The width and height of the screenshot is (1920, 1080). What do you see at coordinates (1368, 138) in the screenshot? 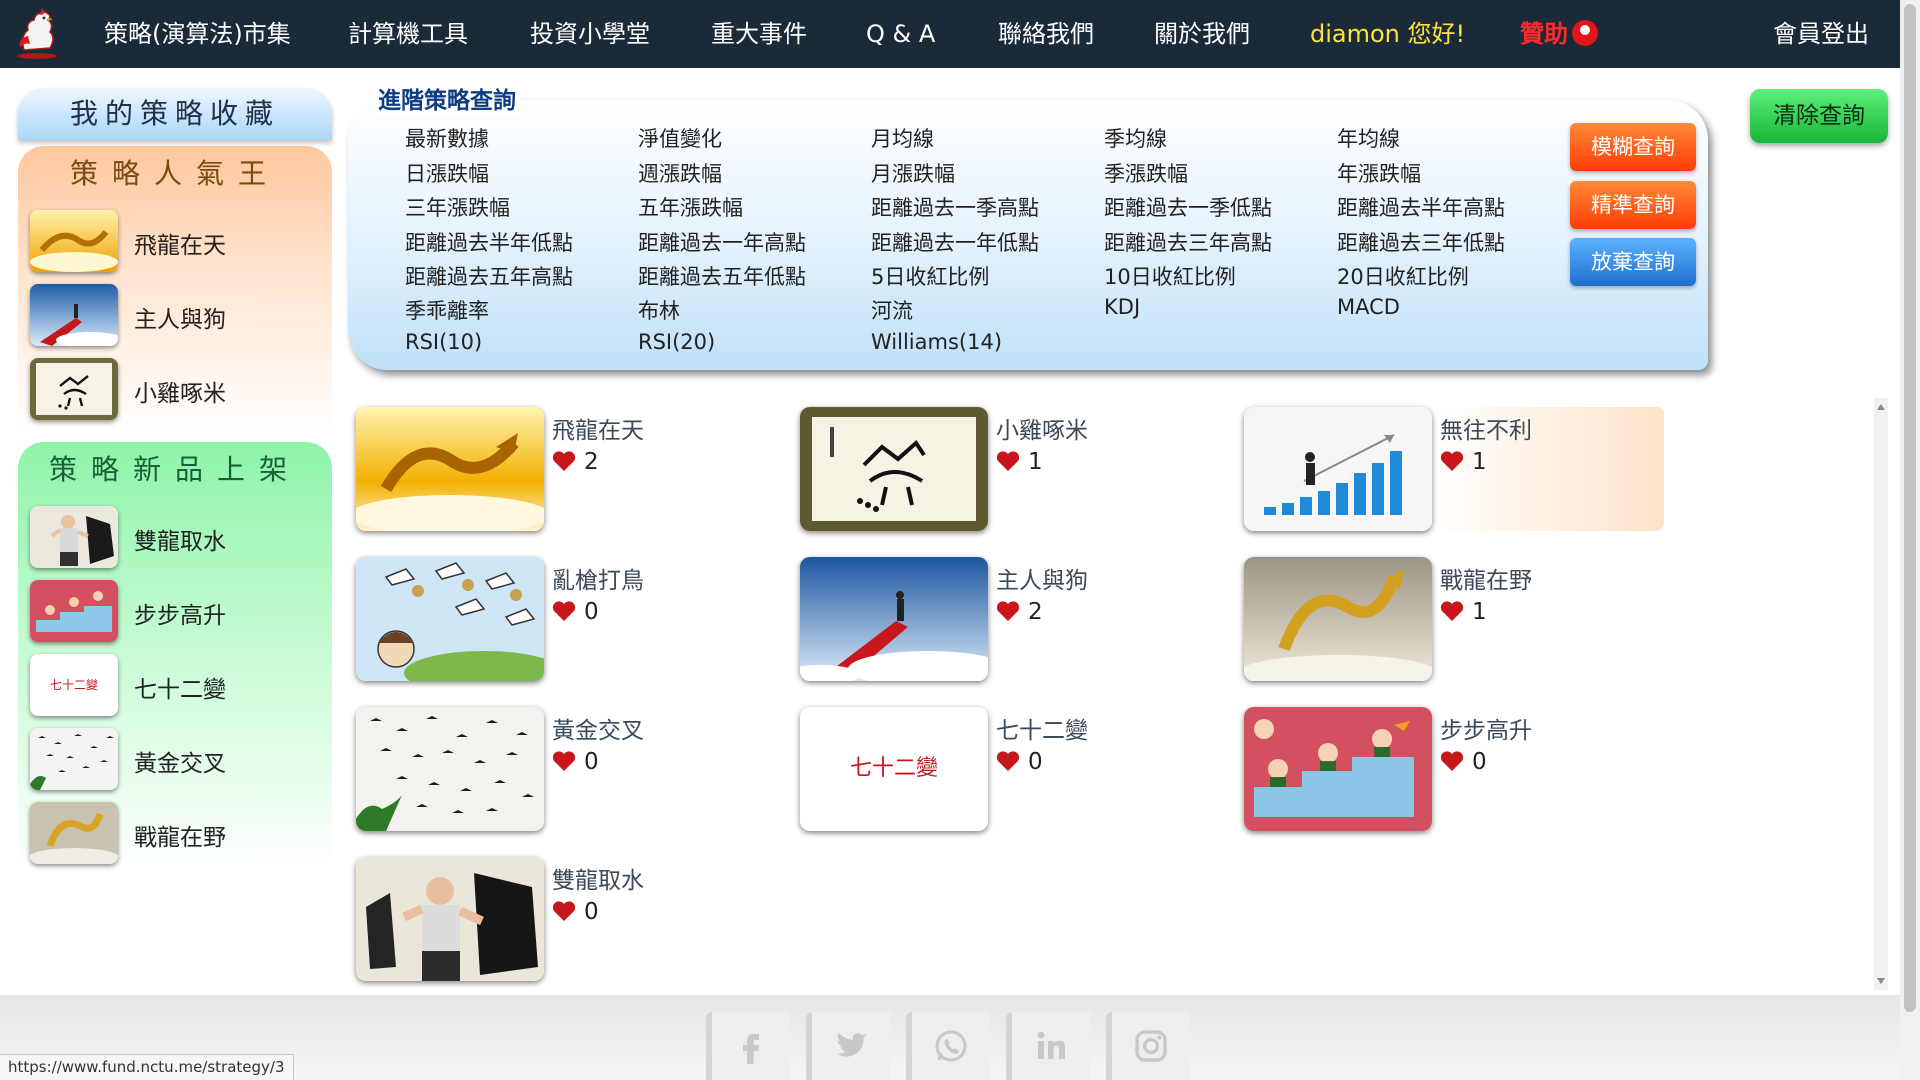
I see `query-filter-item: 年均線` at bounding box center [1368, 138].